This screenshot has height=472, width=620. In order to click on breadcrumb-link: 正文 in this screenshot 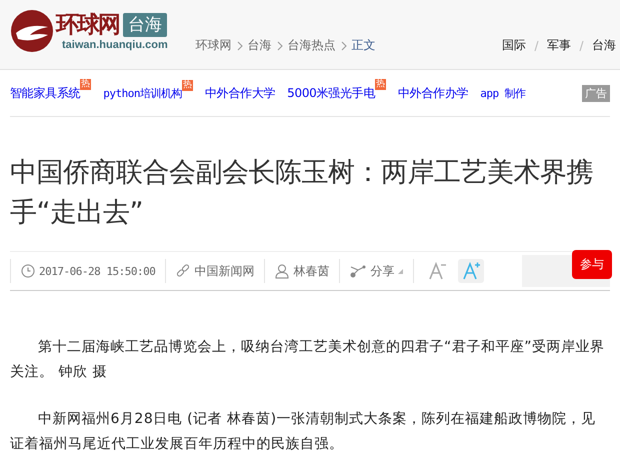, I will do `click(364, 45)`.